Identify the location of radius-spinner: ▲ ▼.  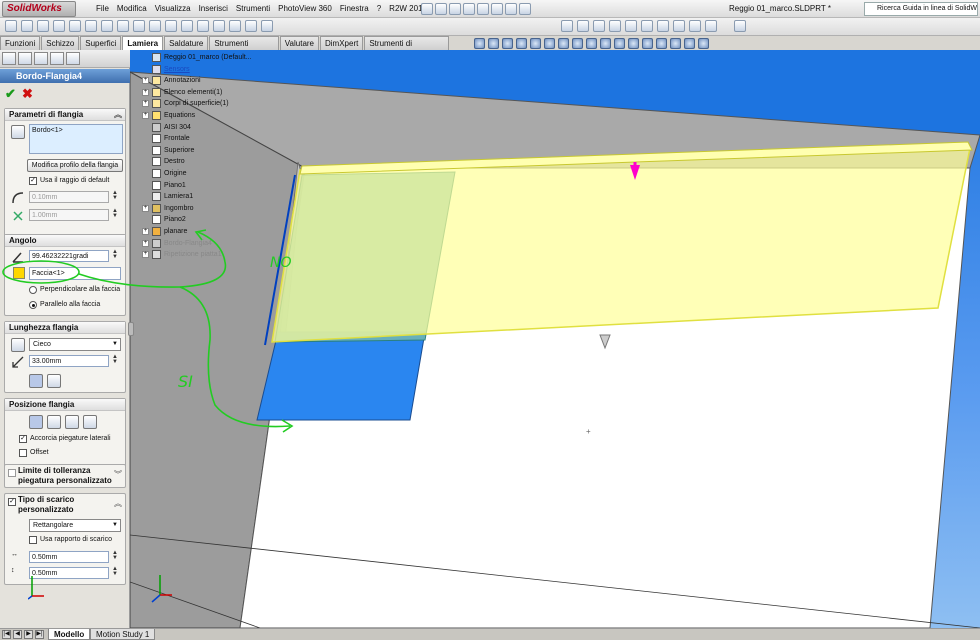
(115, 195).